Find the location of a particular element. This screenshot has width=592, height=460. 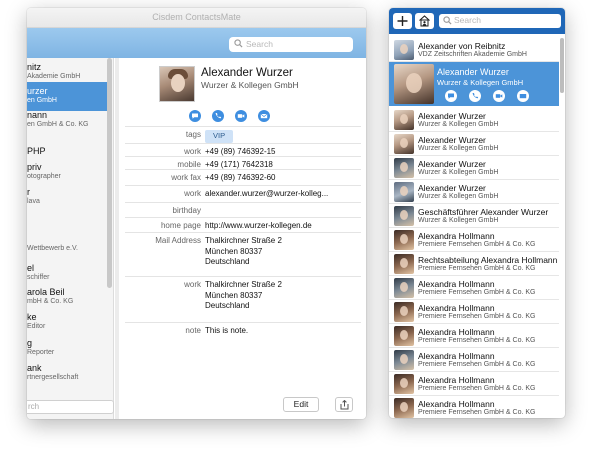

contact-company: VDZ Zeitschriften Akademie GmbH is located at coordinates (472, 54).